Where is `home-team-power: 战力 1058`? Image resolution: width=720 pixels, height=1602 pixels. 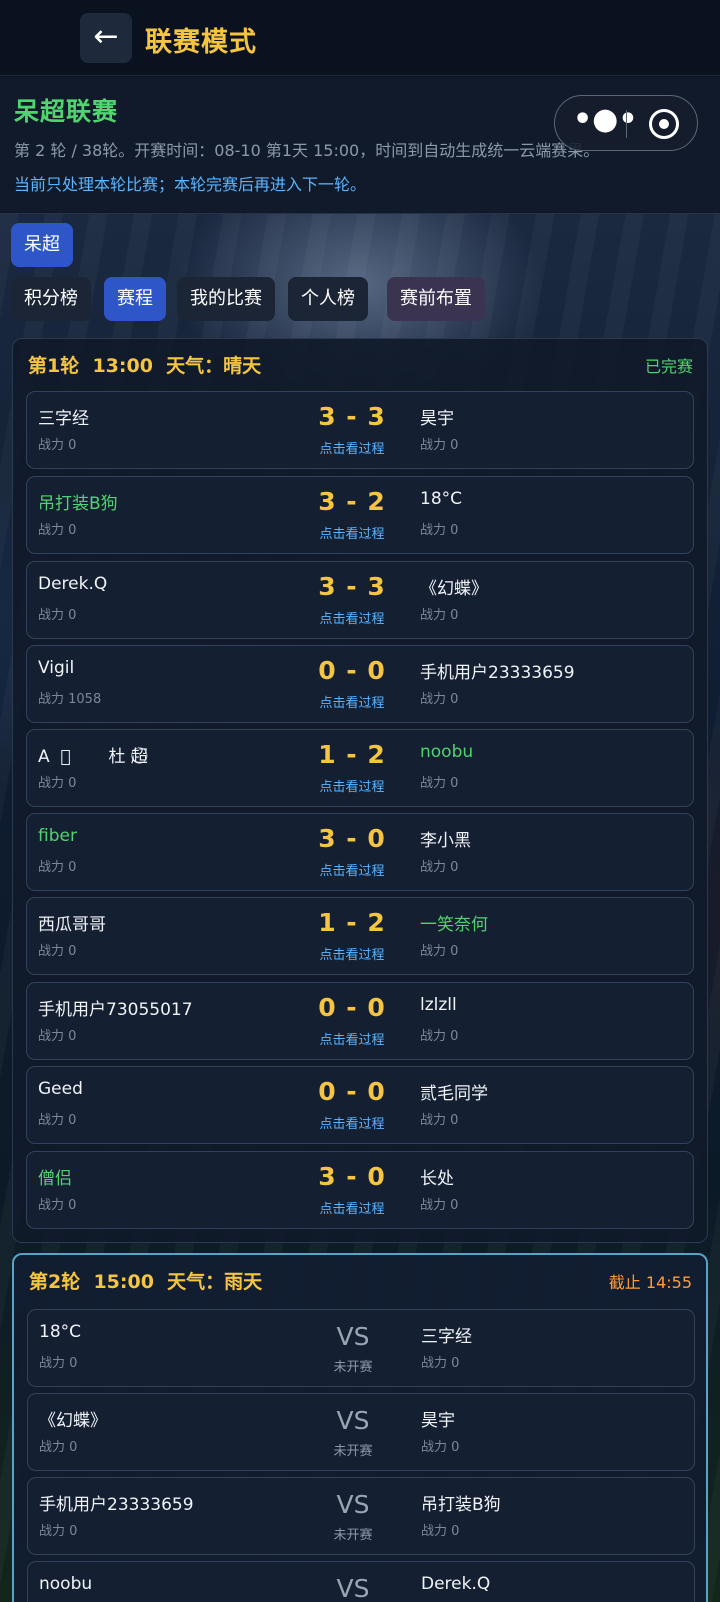 home-team-power: 战力 1058 is located at coordinates (70, 699).